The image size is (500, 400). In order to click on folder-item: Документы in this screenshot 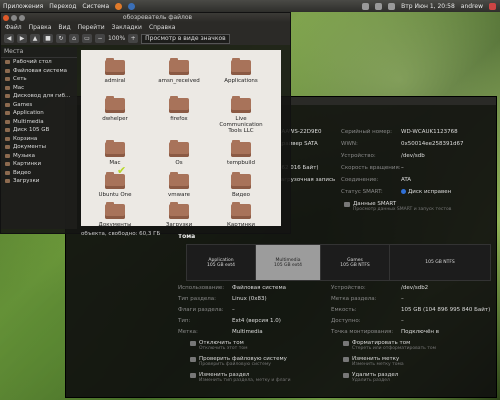, I will do `click(115, 215)`.